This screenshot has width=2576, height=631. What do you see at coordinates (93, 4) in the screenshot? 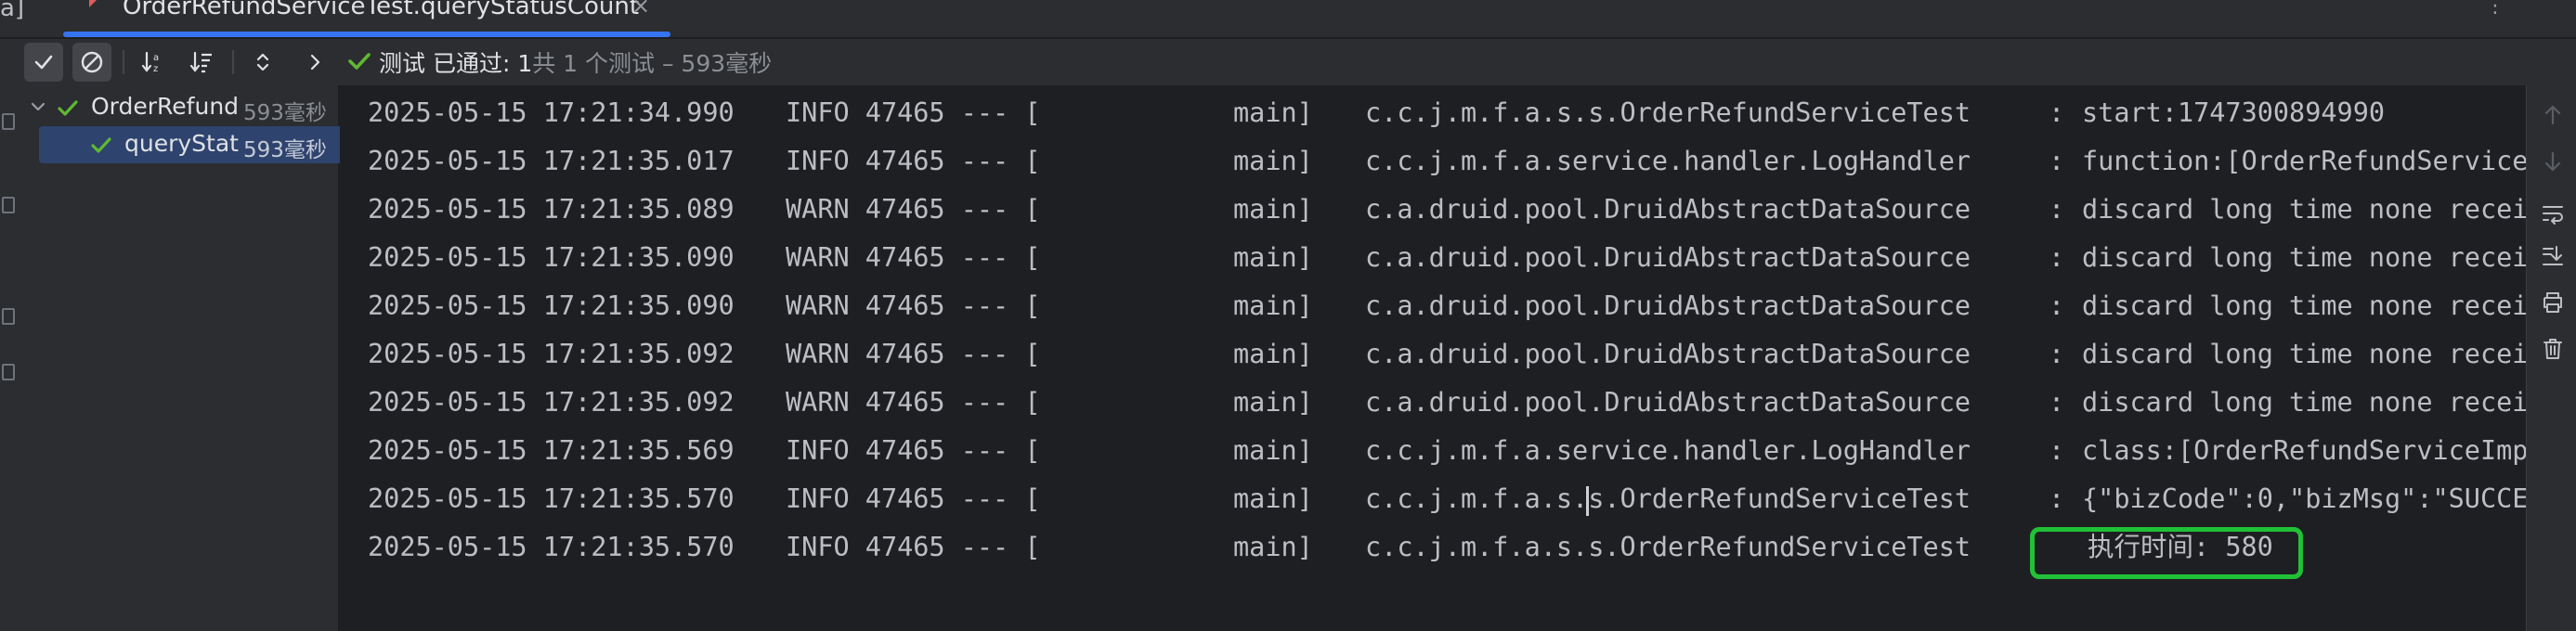
I see `test-run-icon` at bounding box center [93, 4].